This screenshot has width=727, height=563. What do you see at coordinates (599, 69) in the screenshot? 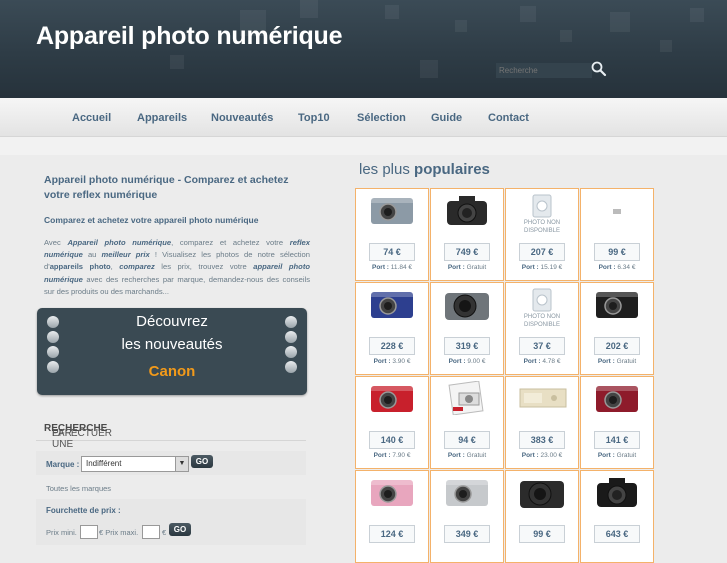
I see `search-icon` at bounding box center [599, 69].